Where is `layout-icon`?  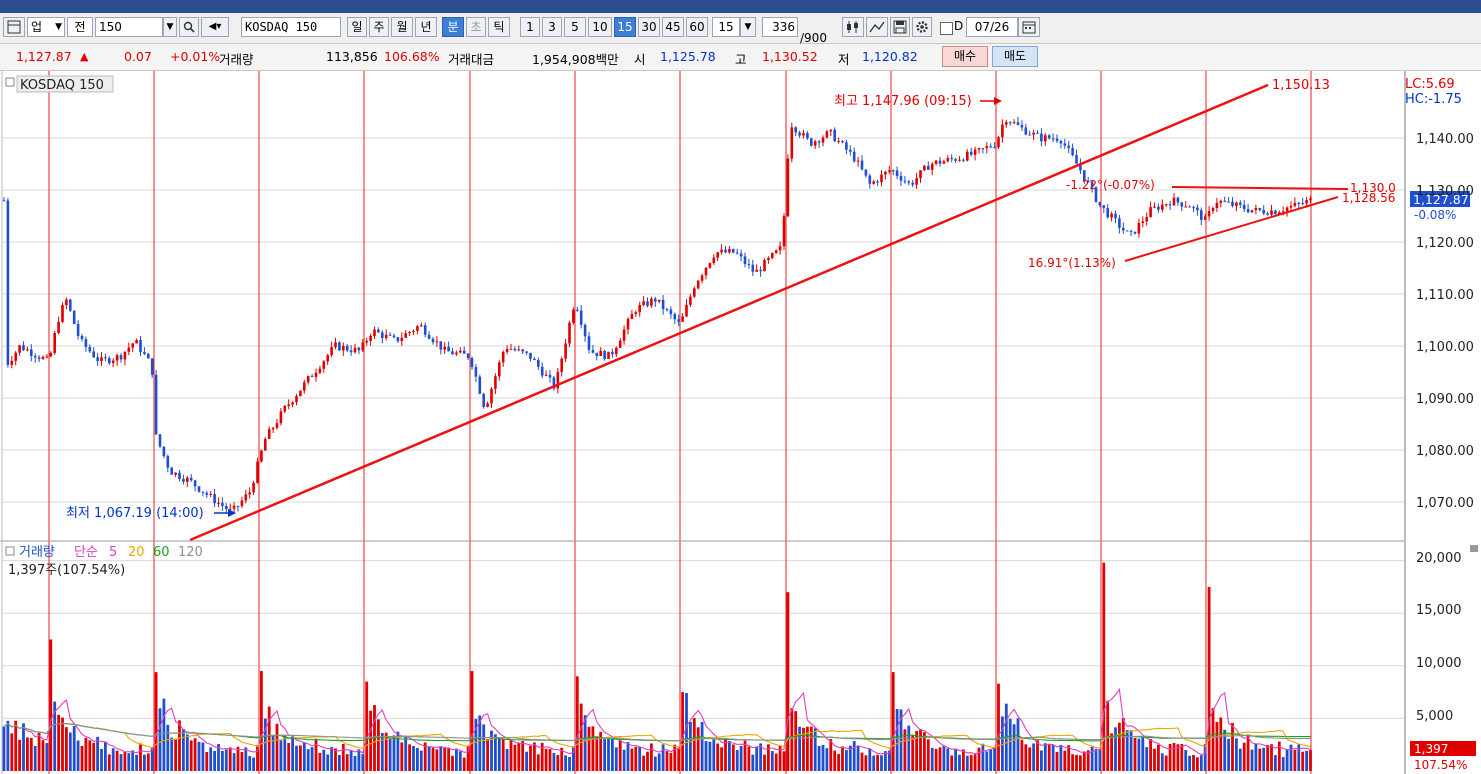 layout-icon is located at coordinates (14, 27).